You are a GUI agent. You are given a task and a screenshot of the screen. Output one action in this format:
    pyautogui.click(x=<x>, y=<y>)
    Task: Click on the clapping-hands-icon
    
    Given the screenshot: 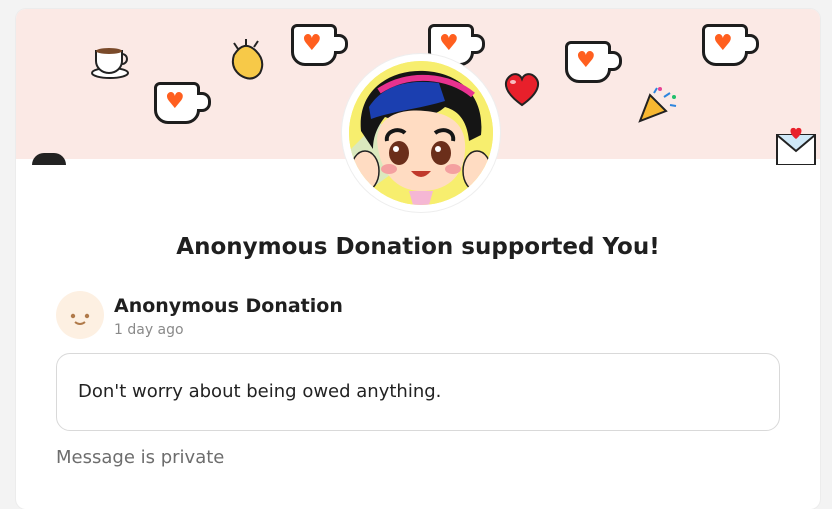 What is the action you would take?
    pyautogui.click(x=249, y=61)
    